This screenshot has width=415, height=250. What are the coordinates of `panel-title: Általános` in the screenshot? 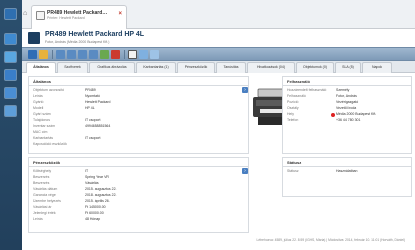 It's located at (138, 81).